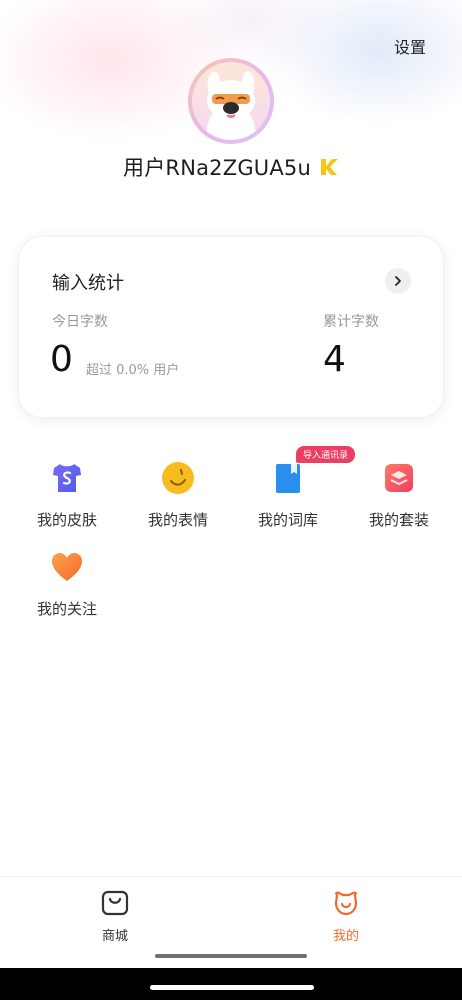  Describe the element at coordinates (231, 984) in the screenshot. I see `system-home-bar` at that location.